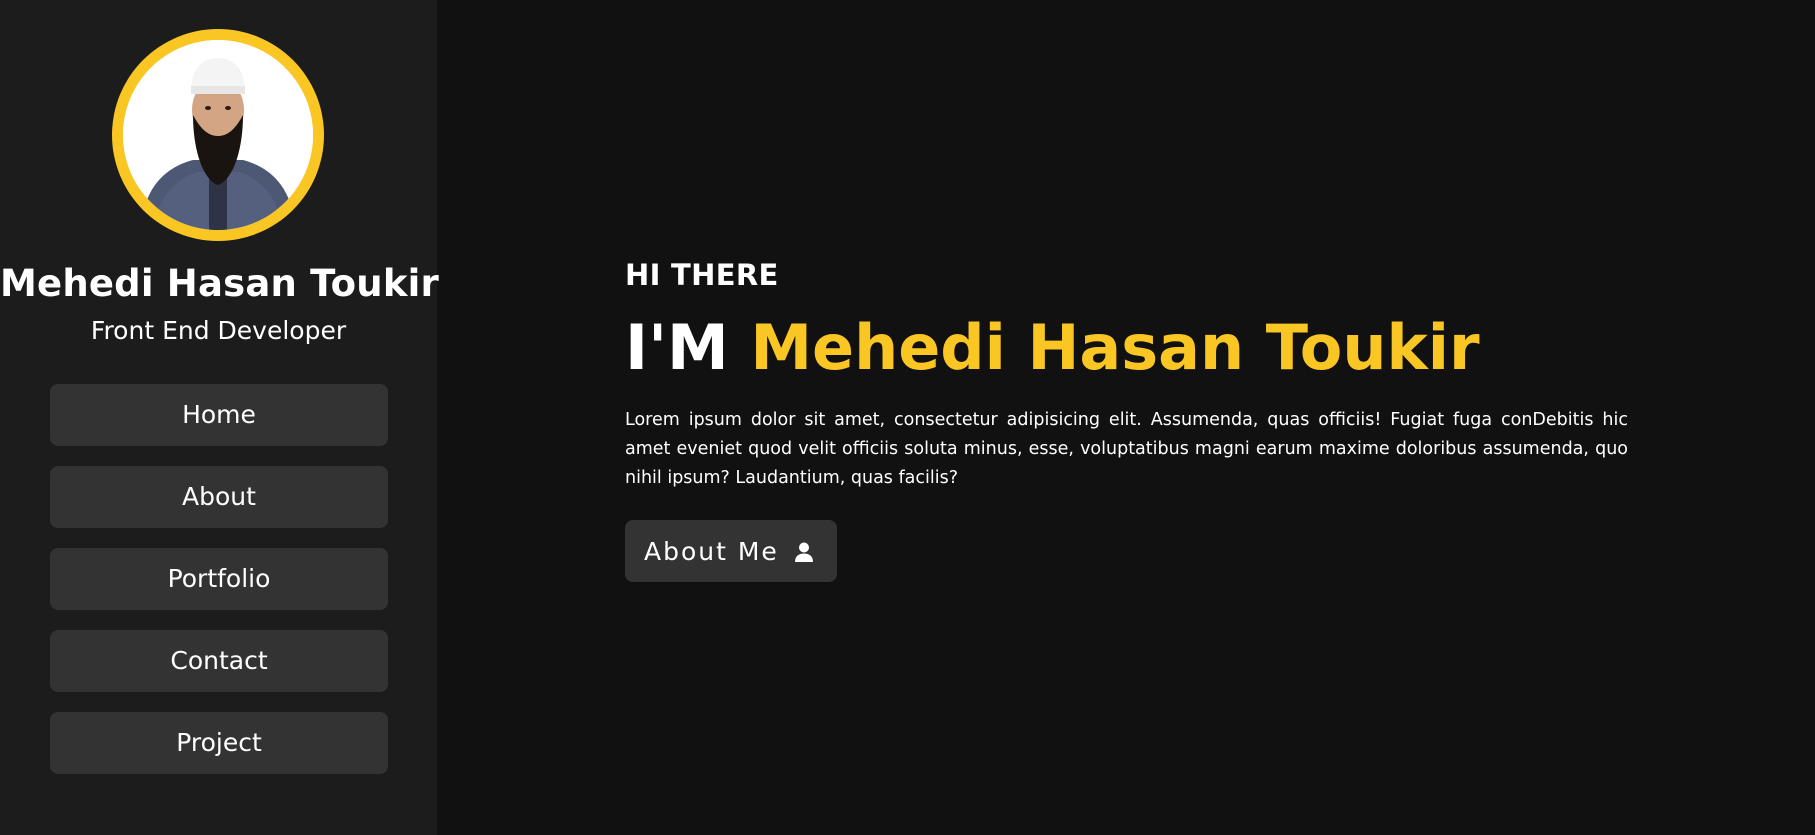  Describe the element at coordinates (219, 497) in the screenshot. I see `nav-about: About` at that location.